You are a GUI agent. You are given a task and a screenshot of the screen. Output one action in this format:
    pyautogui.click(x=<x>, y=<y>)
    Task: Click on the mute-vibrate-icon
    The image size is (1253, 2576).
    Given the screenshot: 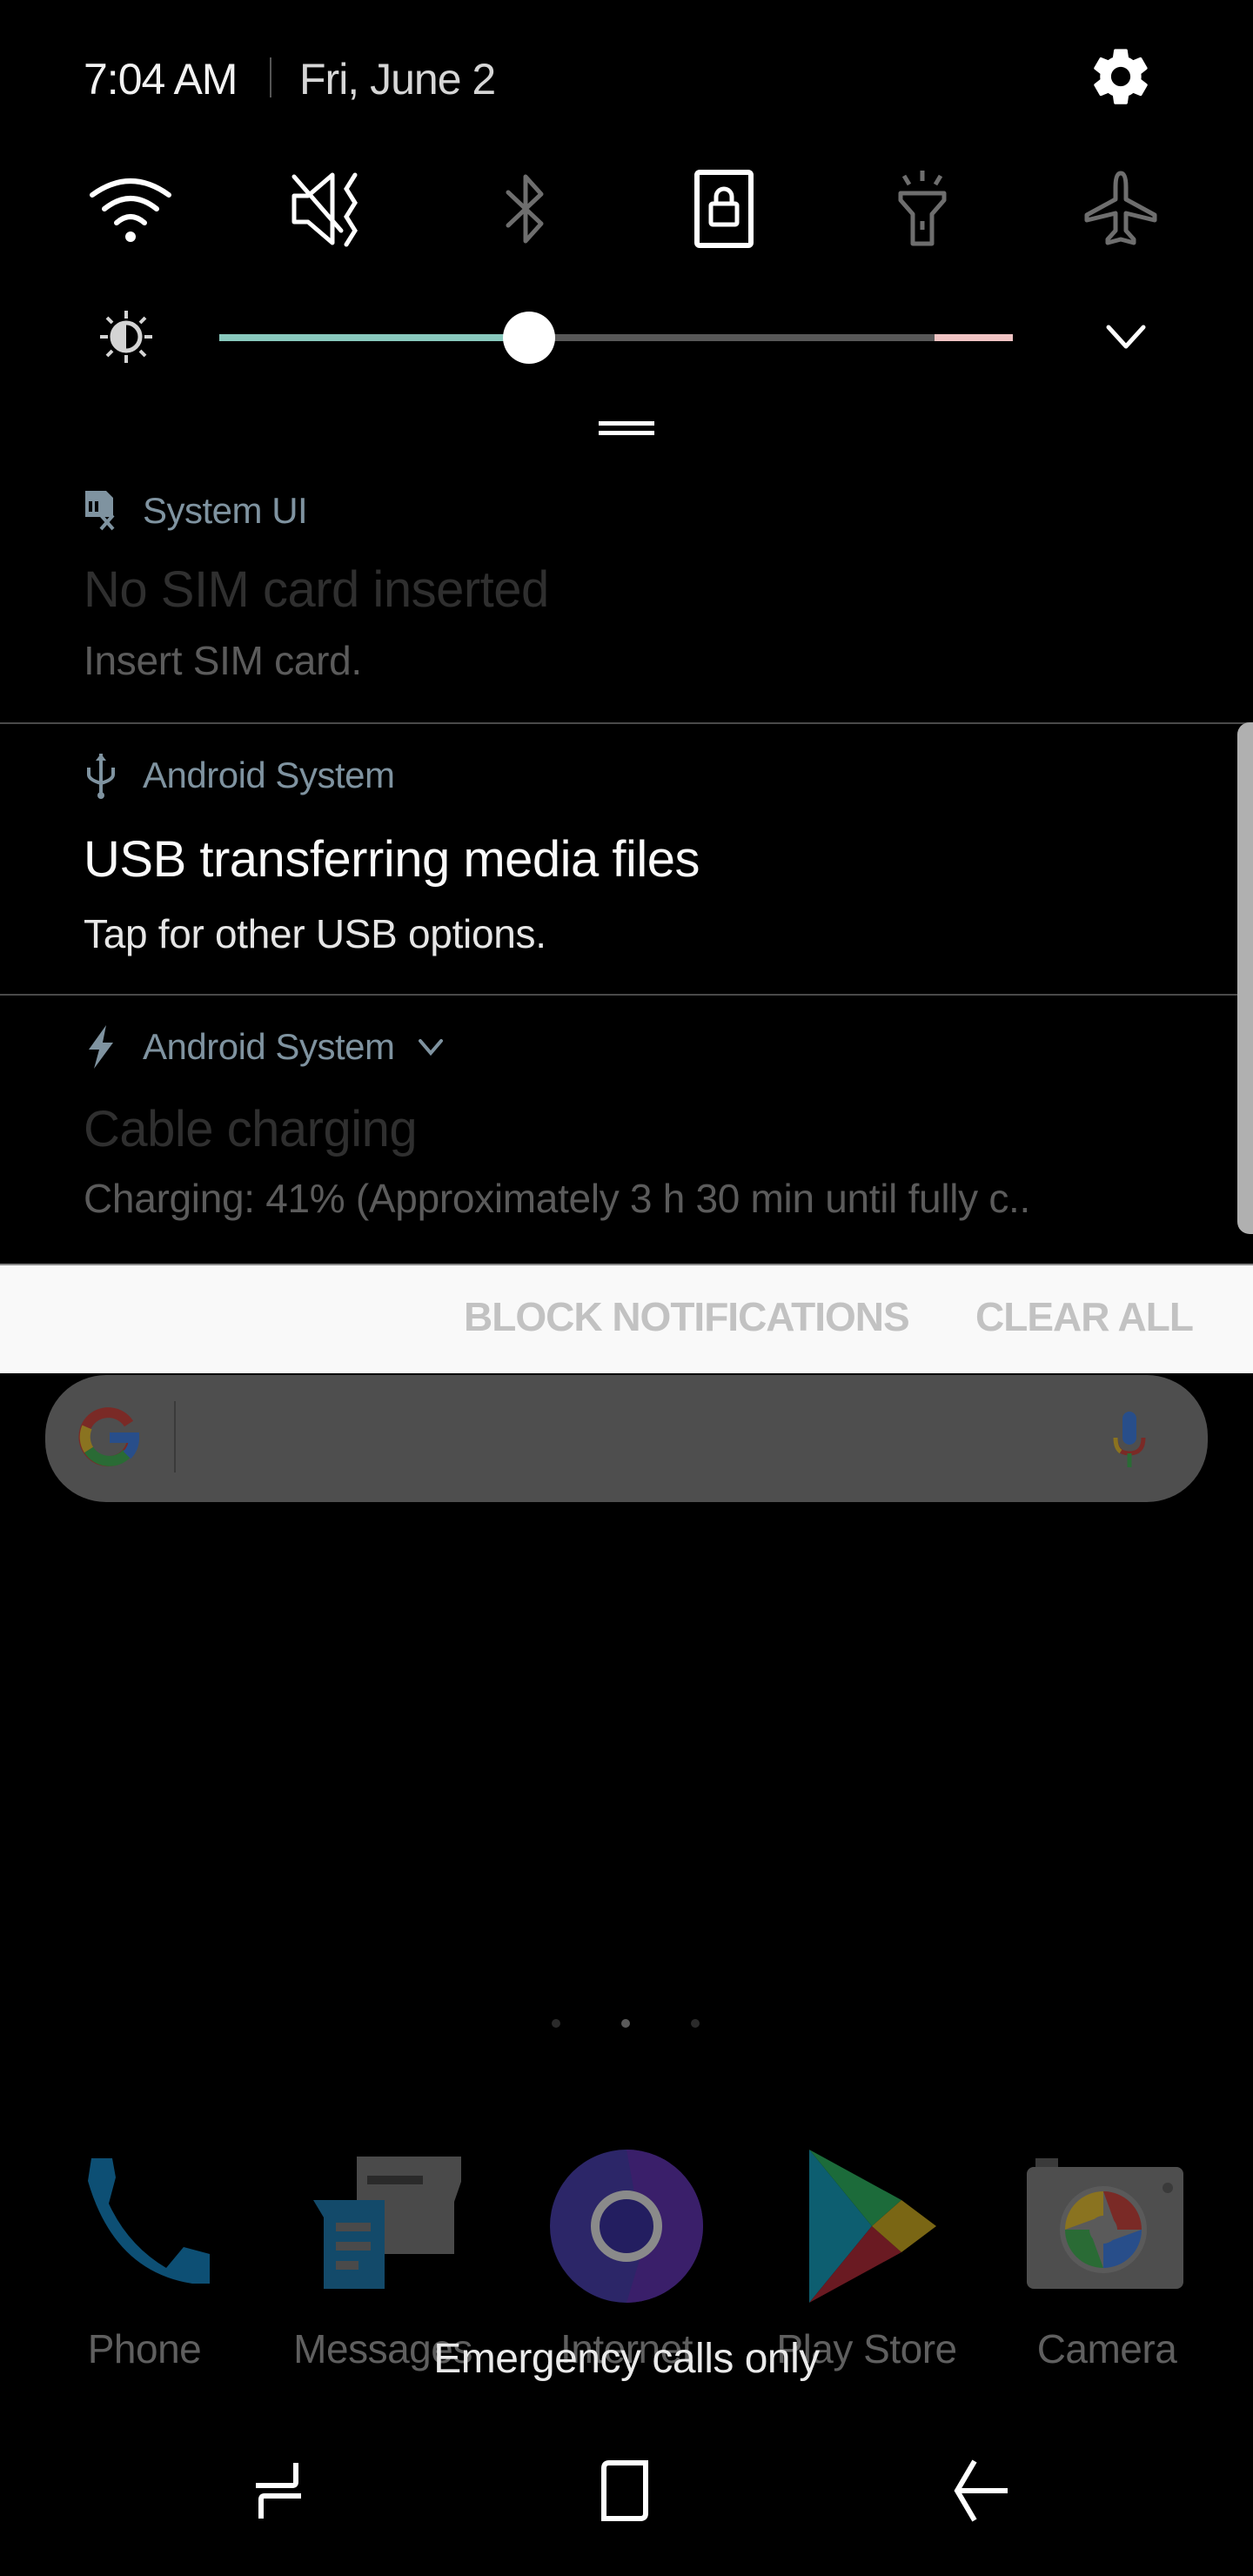 What is the action you would take?
    pyautogui.click(x=324, y=210)
    